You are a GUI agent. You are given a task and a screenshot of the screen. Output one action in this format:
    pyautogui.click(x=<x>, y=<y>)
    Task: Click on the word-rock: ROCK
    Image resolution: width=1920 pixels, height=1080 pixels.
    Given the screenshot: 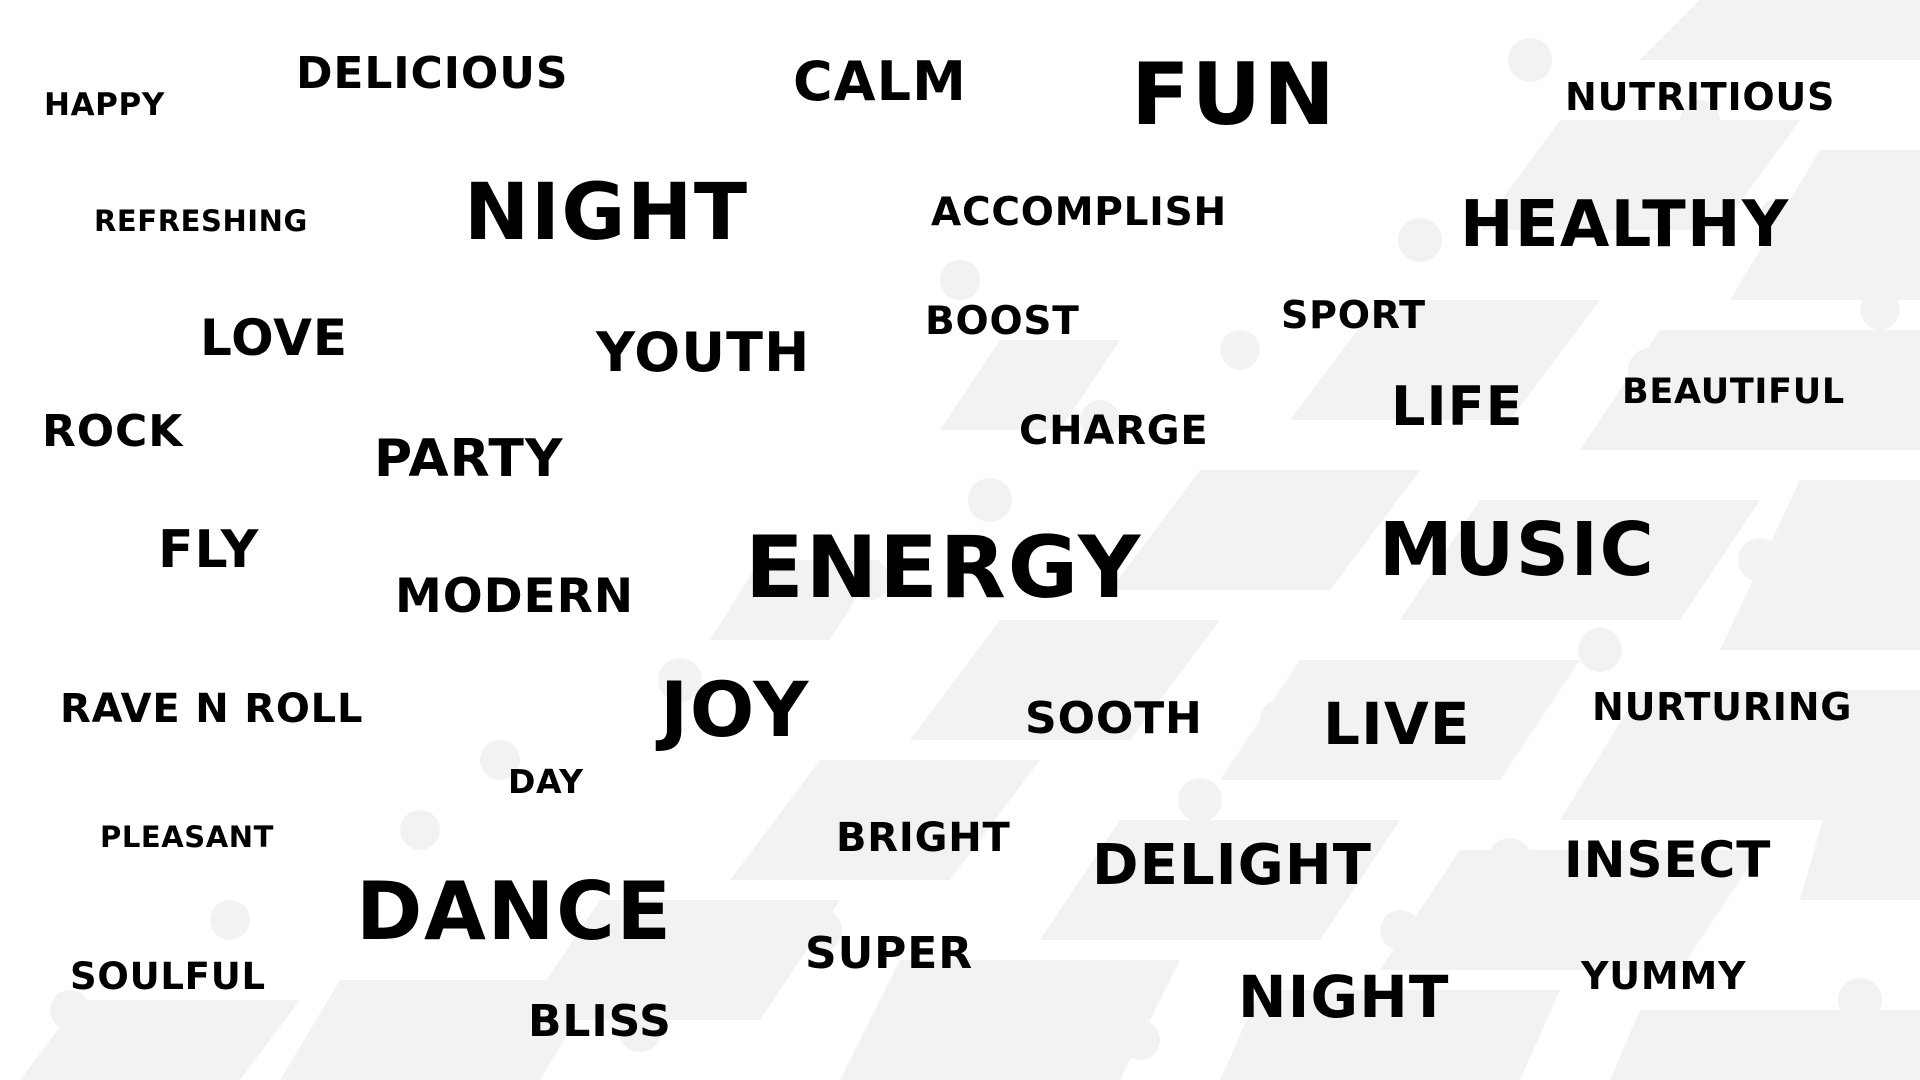 What is the action you would take?
    pyautogui.click(x=113, y=431)
    